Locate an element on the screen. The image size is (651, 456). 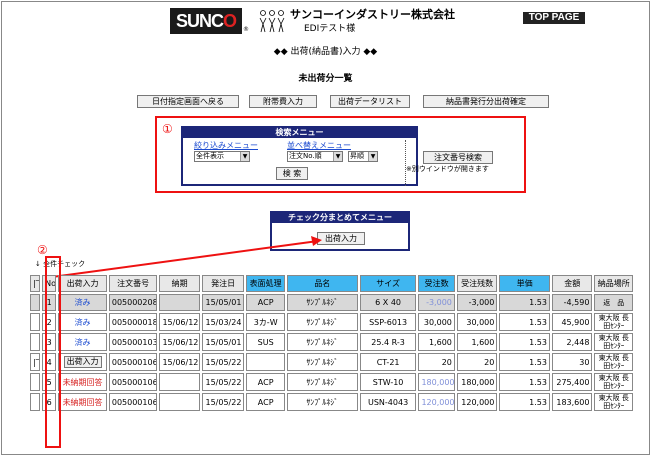
header-cell: 納期 is located at coordinates (179, 283).